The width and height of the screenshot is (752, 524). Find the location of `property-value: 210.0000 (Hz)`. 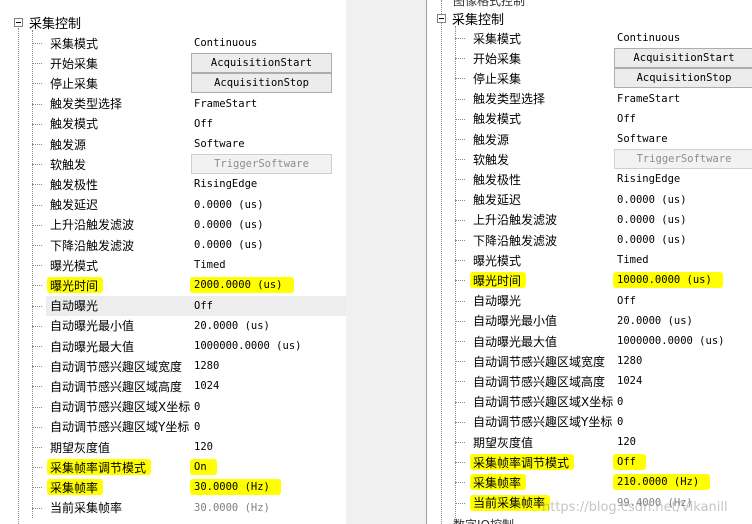

property-value: 210.0000 (Hz) is located at coordinates (658, 482).